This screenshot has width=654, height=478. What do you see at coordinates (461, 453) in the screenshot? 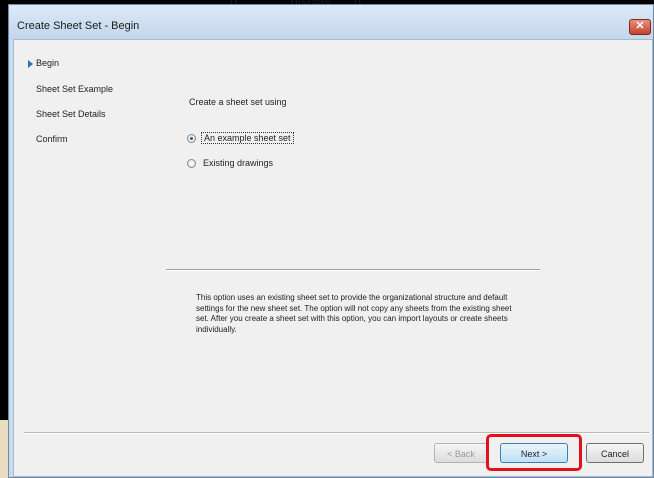
I see `back-button: < Back` at bounding box center [461, 453].